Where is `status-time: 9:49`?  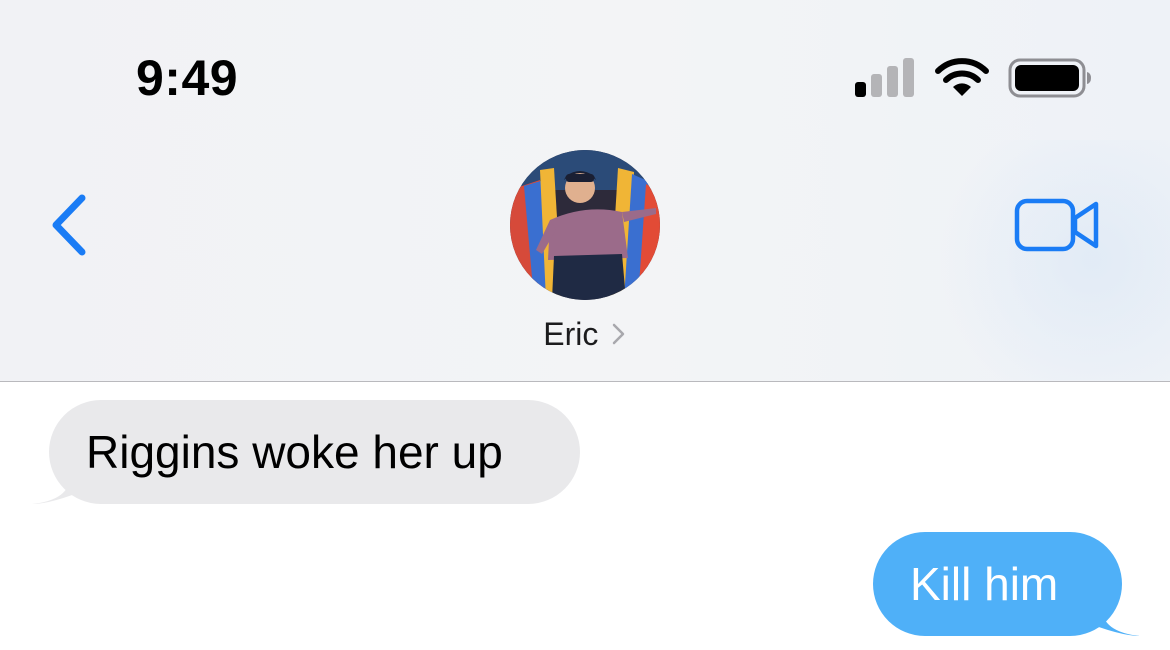 status-time: 9:49 is located at coordinates (187, 78).